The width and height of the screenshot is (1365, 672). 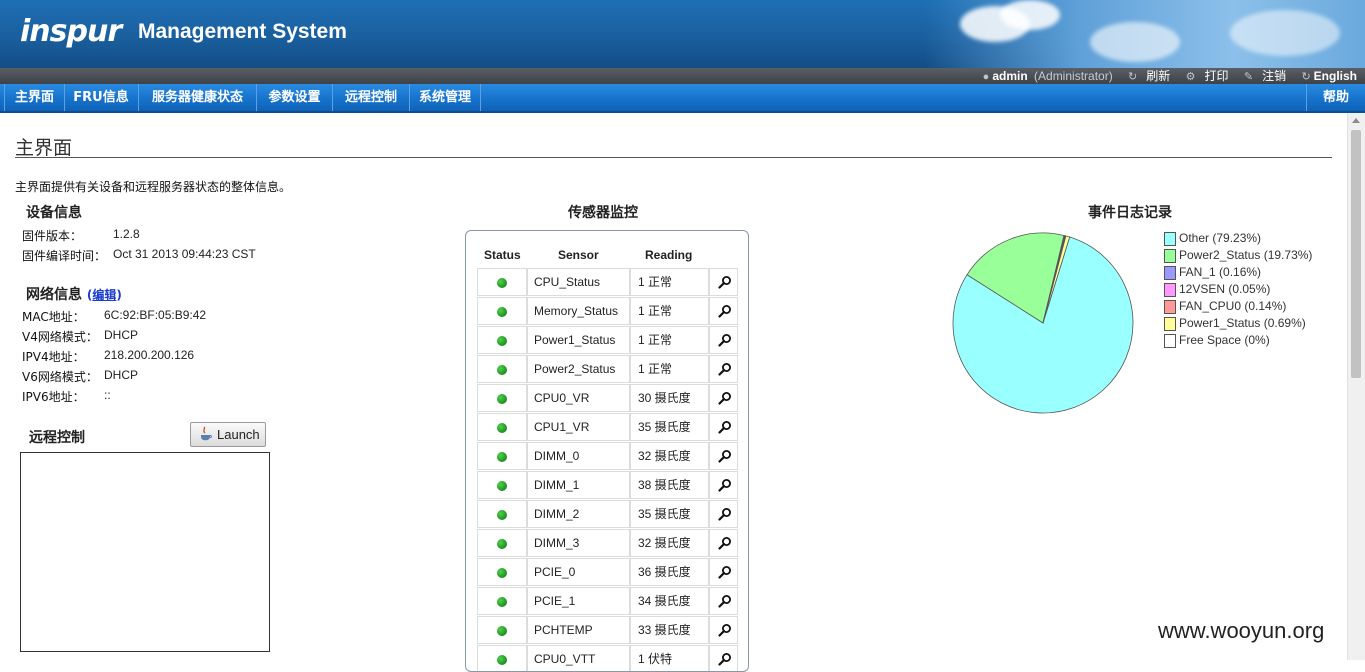 What do you see at coordinates (1233, 306) in the screenshot?
I see `legend-label: FAN_CPU0 (0.14%)` at bounding box center [1233, 306].